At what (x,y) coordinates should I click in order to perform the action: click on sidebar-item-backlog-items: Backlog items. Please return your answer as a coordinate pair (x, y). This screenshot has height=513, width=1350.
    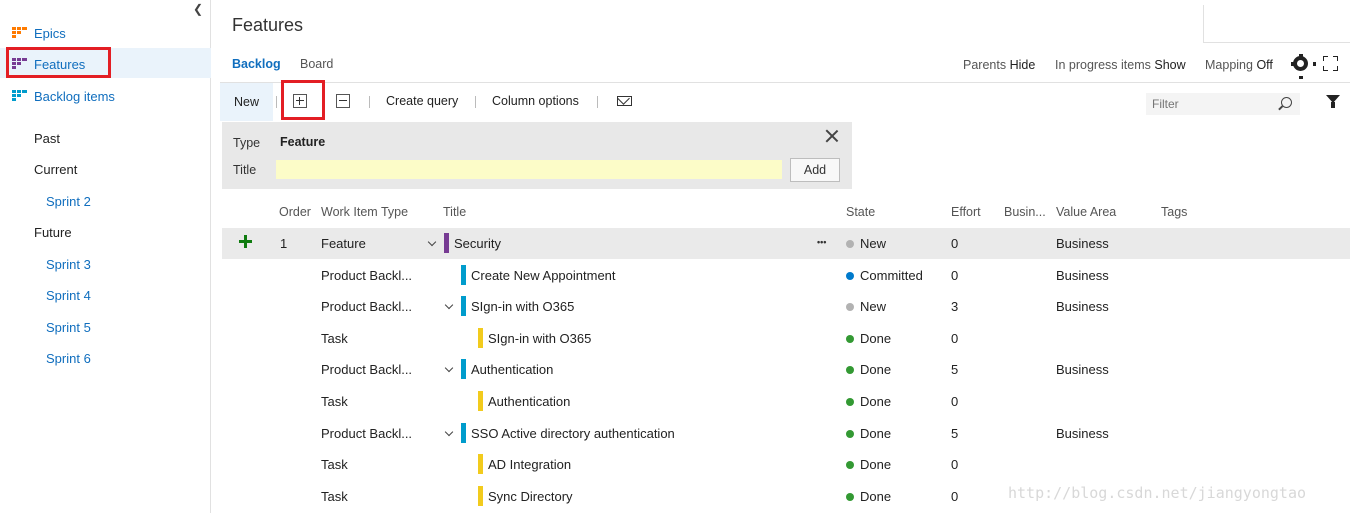
    Looking at the image, I should click on (63, 96).